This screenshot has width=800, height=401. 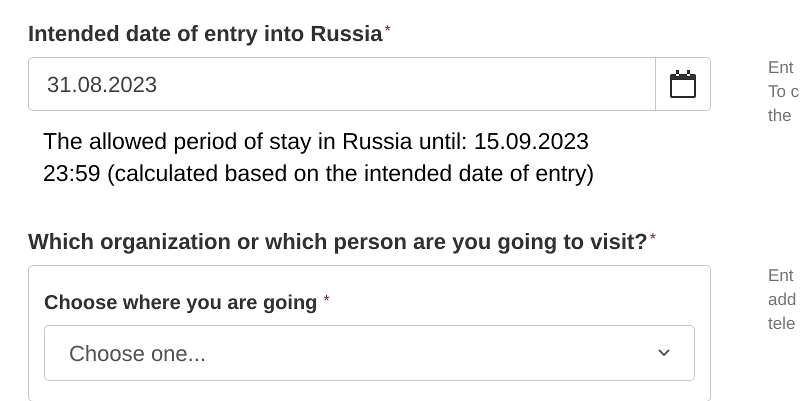 I want to click on chevron-down-icon, so click(x=664, y=353).